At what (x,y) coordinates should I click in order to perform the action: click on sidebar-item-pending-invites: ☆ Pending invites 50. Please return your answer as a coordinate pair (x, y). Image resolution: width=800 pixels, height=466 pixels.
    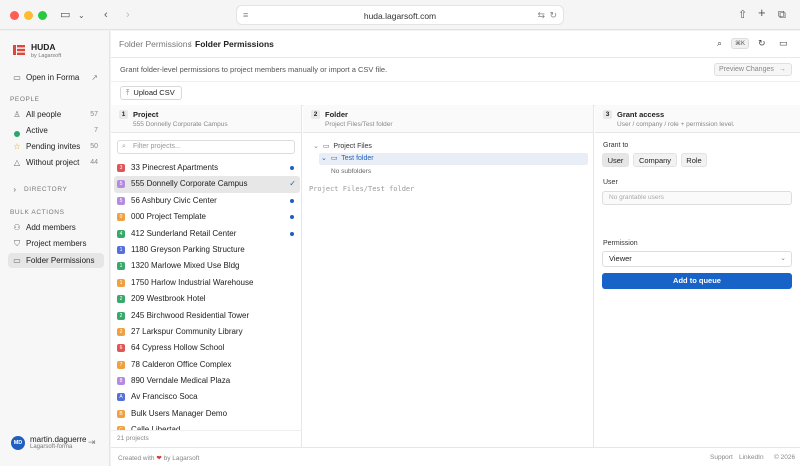
    Looking at the image, I should click on (56, 146).